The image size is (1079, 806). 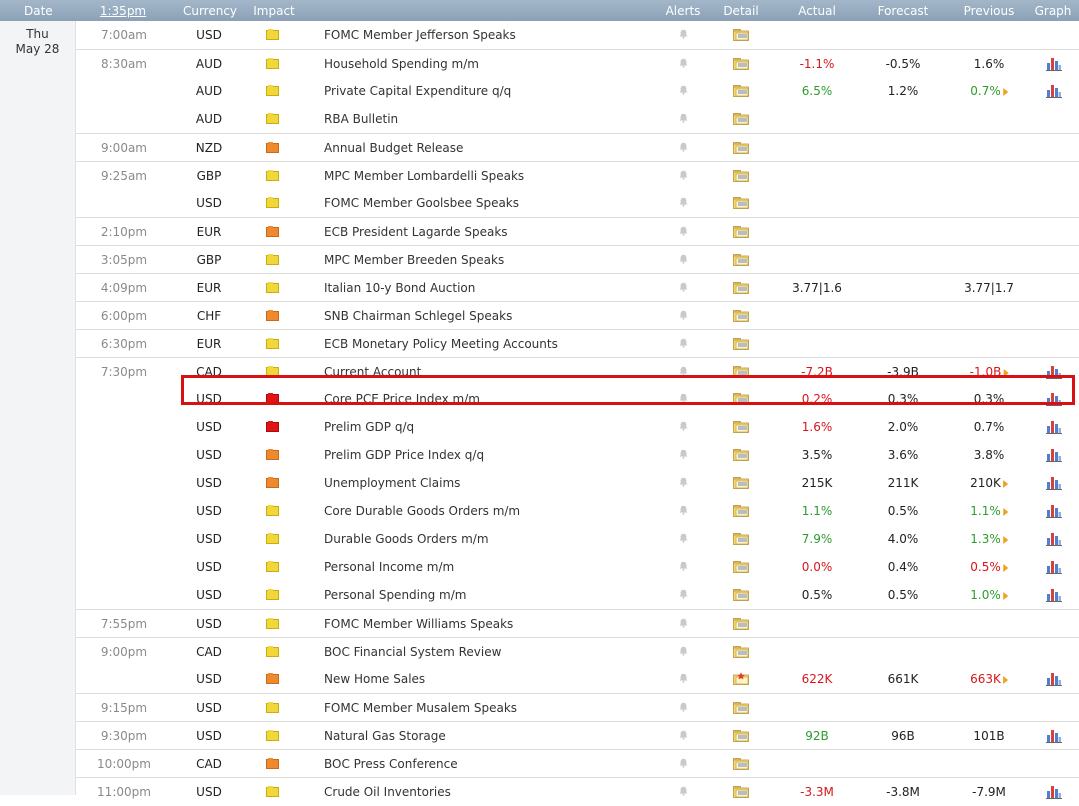 I want to click on table-row: USD Unemployment Claims 215K 211K 210K, so click(x=577, y=483).